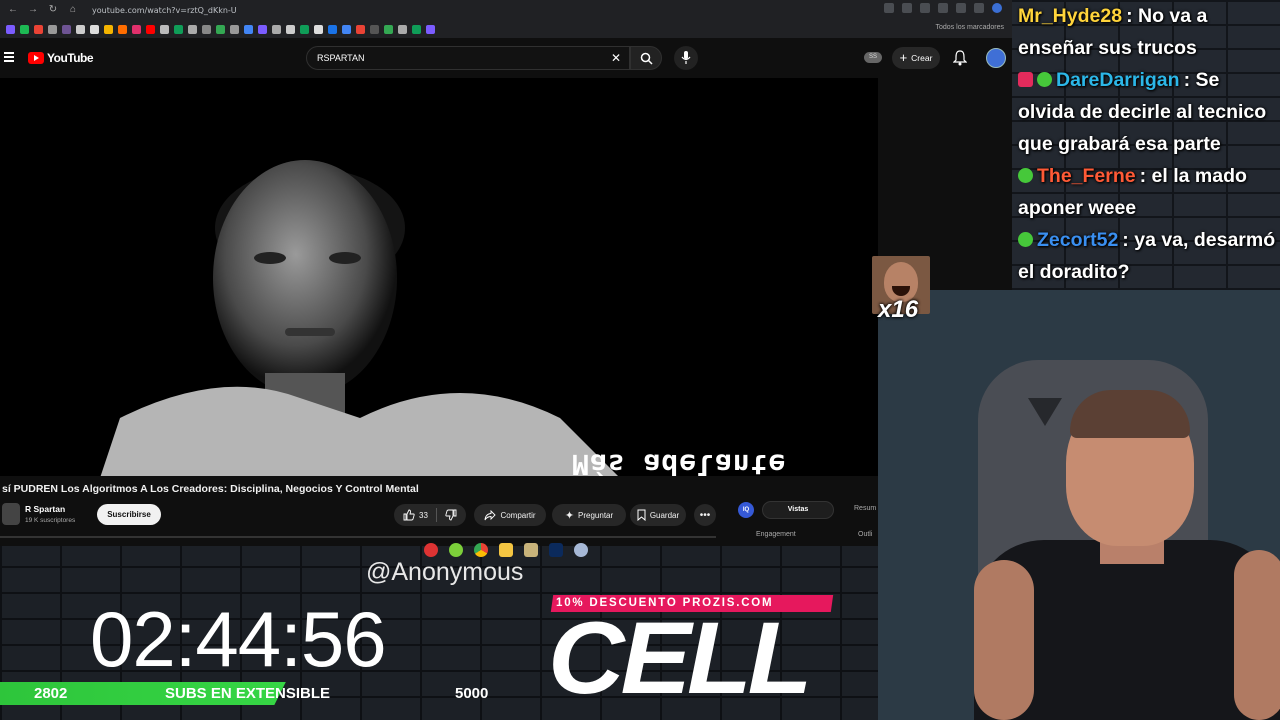  What do you see at coordinates (873, 57) in the screenshot?
I see `ss-badge: SS` at bounding box center [873, 57].